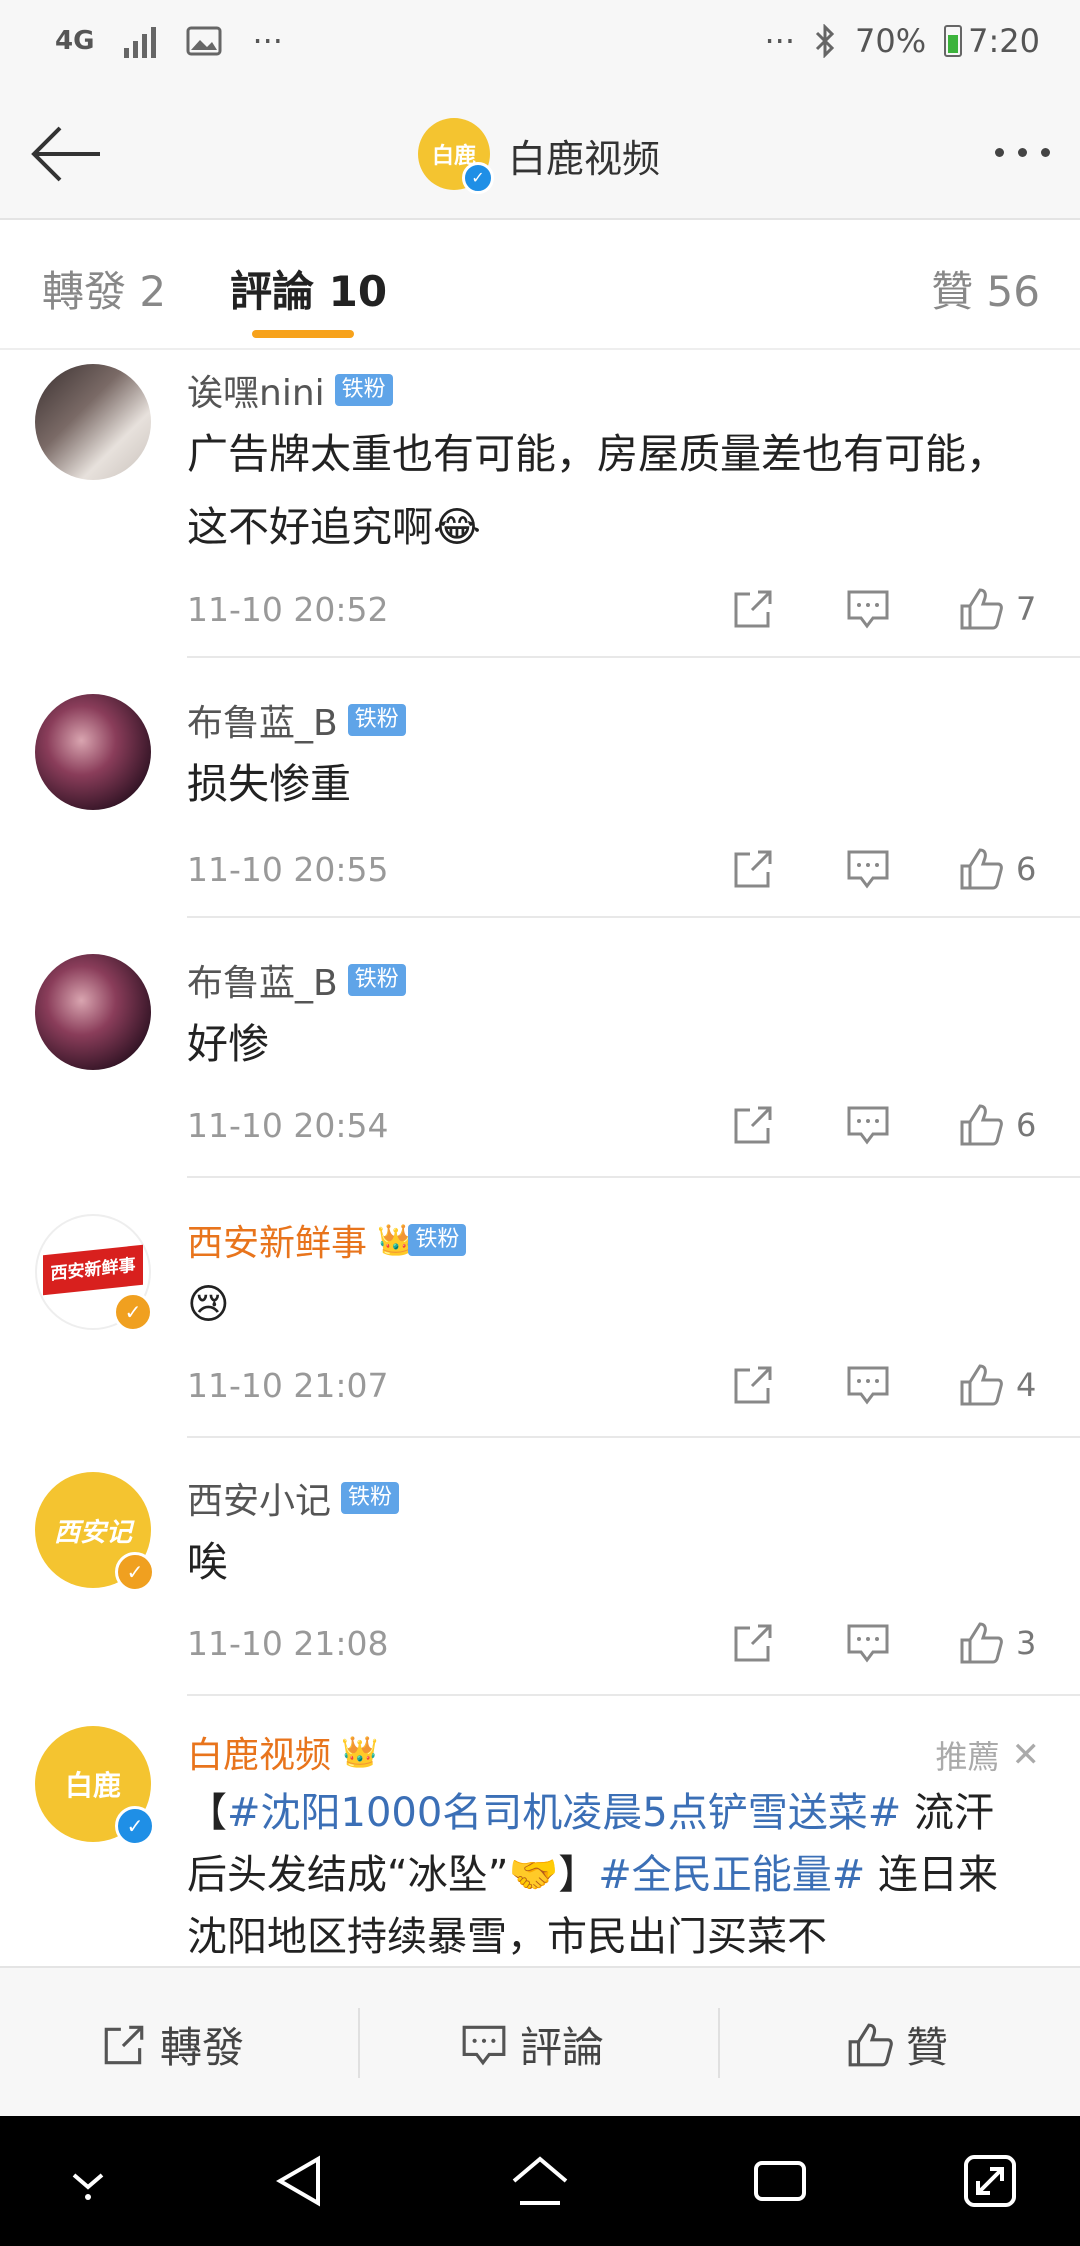  I want to click on like-comment-button: 4, so click(997, 1385).